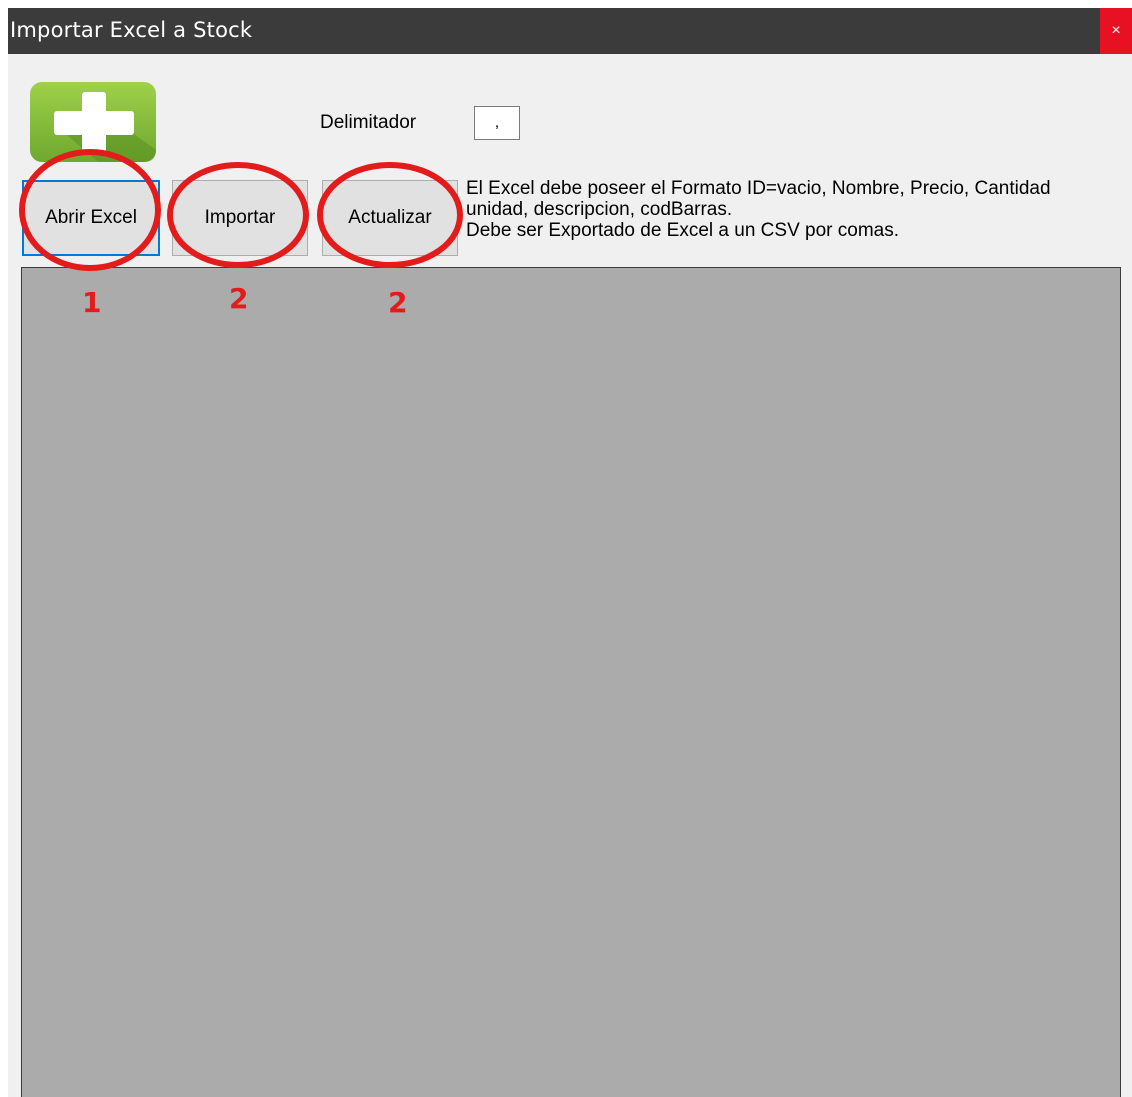 This screenshot has height=1097, width=1132. What do you see at coordinates (93, 122) in the screenshot?
I see `plus-icon` at bounding box center [93, 122].